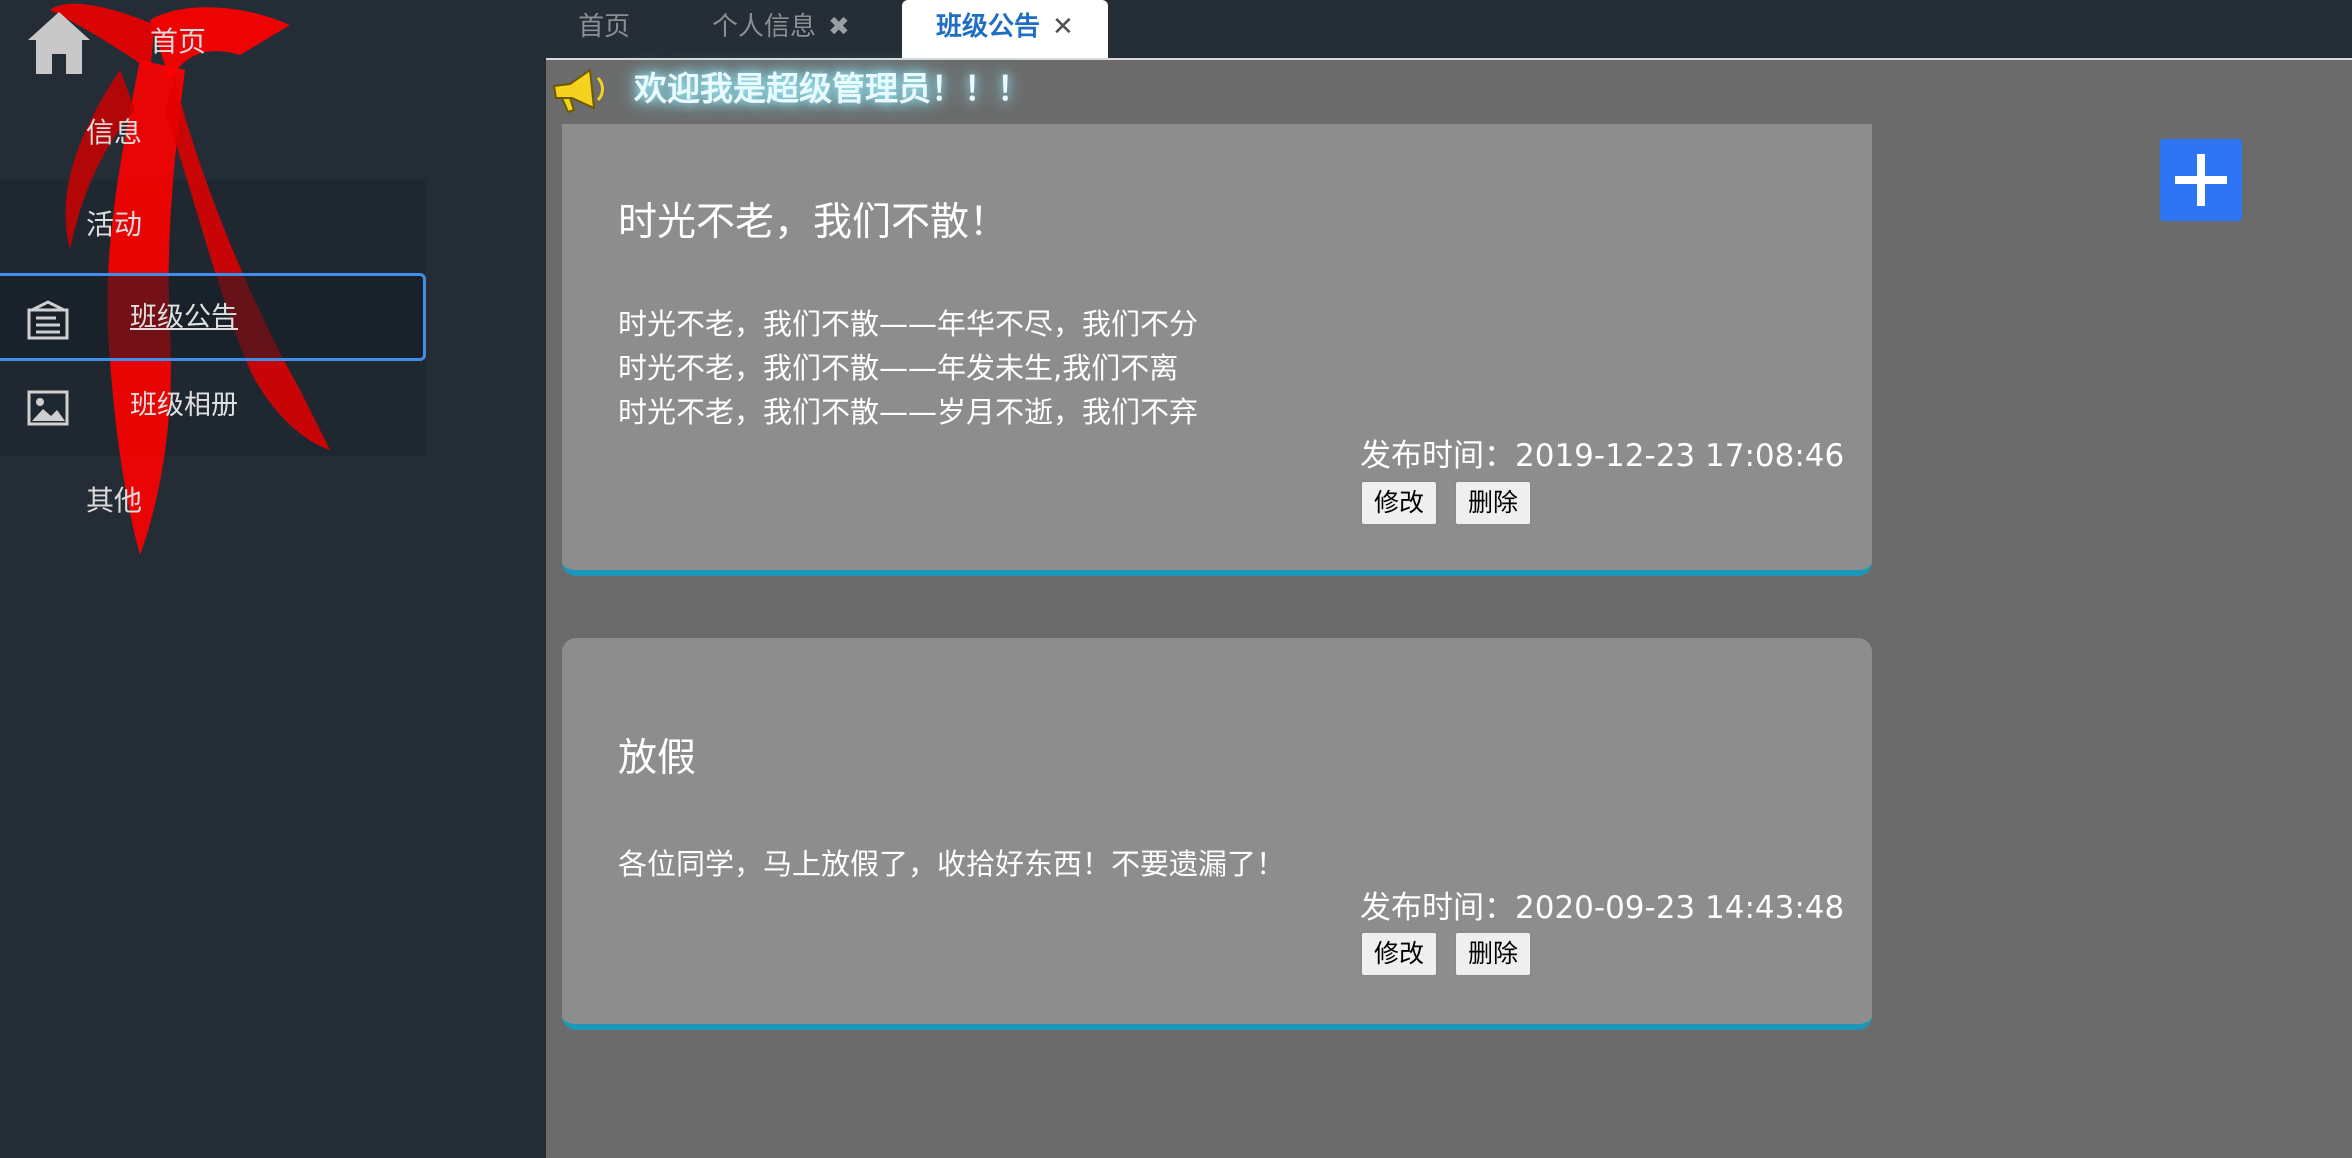 This screenshot has height=1158, width=2352. I want to click on close-icon: ✖, so click(839, 27).